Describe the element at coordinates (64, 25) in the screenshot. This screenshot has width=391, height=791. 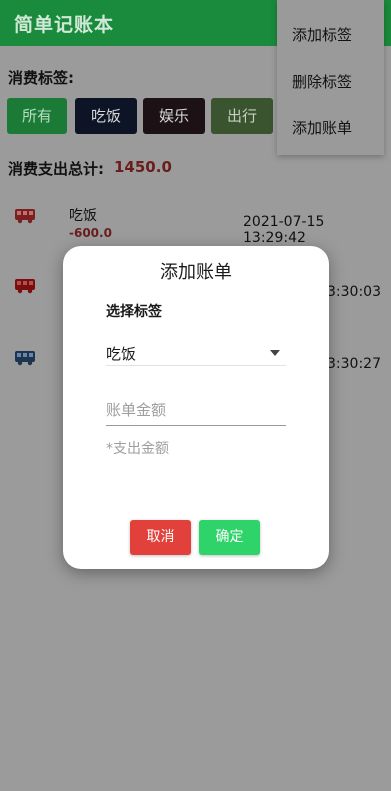
I see `app-title: 简单记账本` at that location.